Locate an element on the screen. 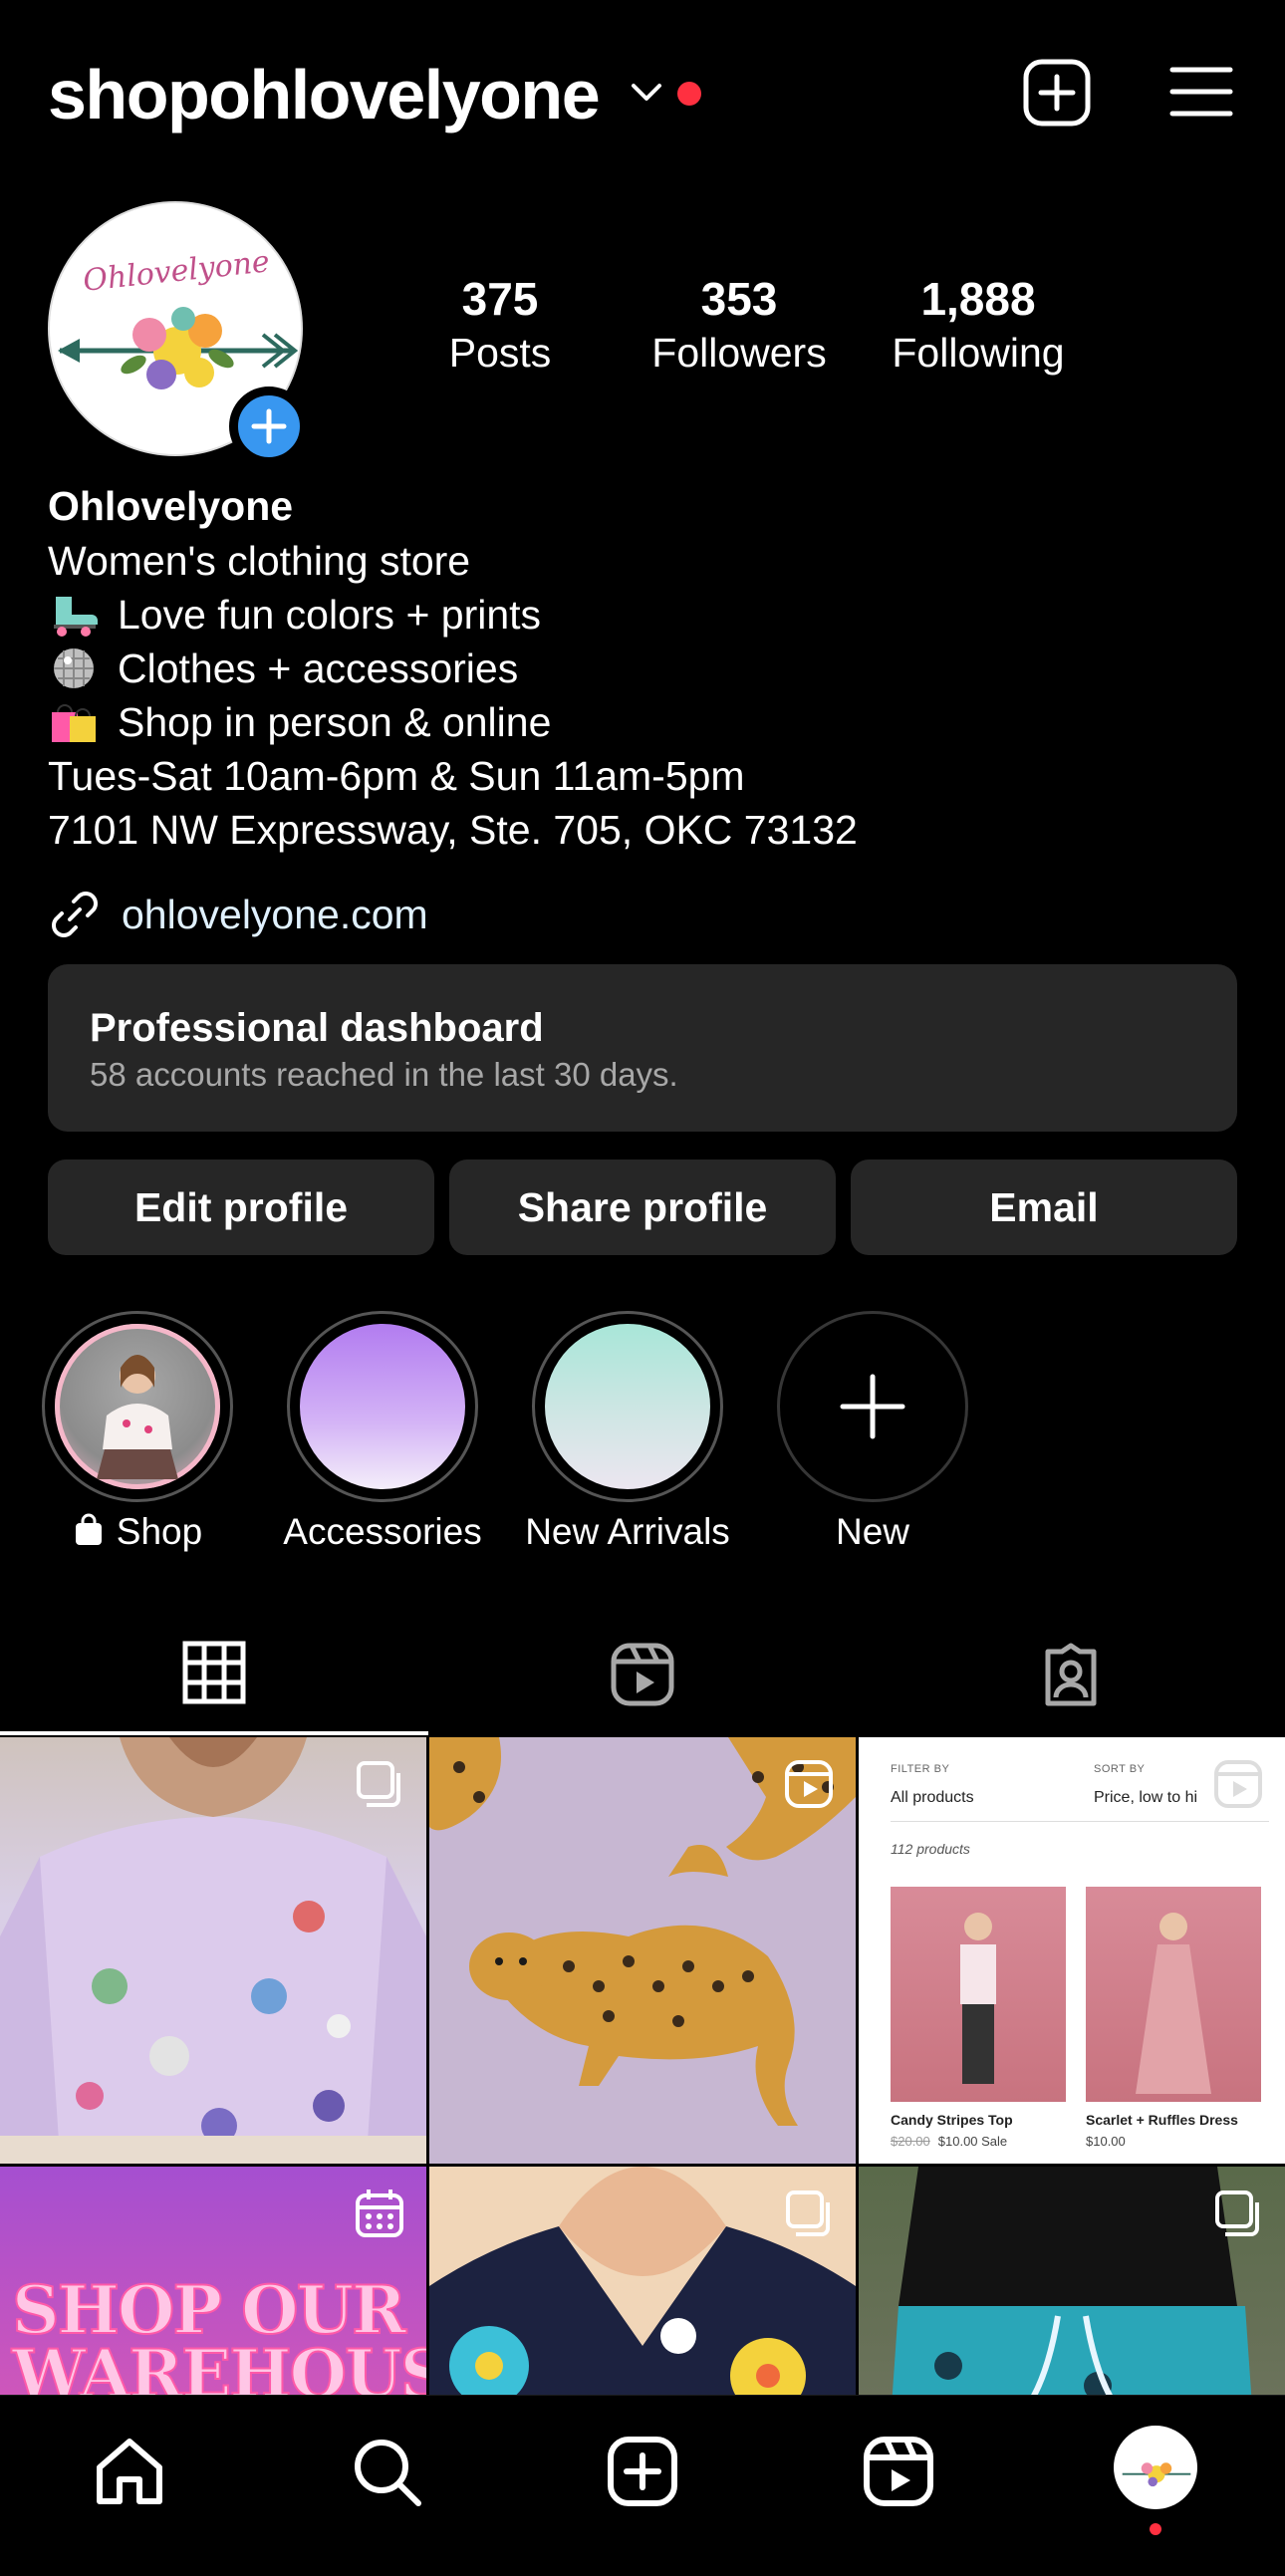 This screenshot has height=2576, width=1285. post-thumbnail: SHOP OUR WAREHOUSE is located at coordinates (213, 2281).